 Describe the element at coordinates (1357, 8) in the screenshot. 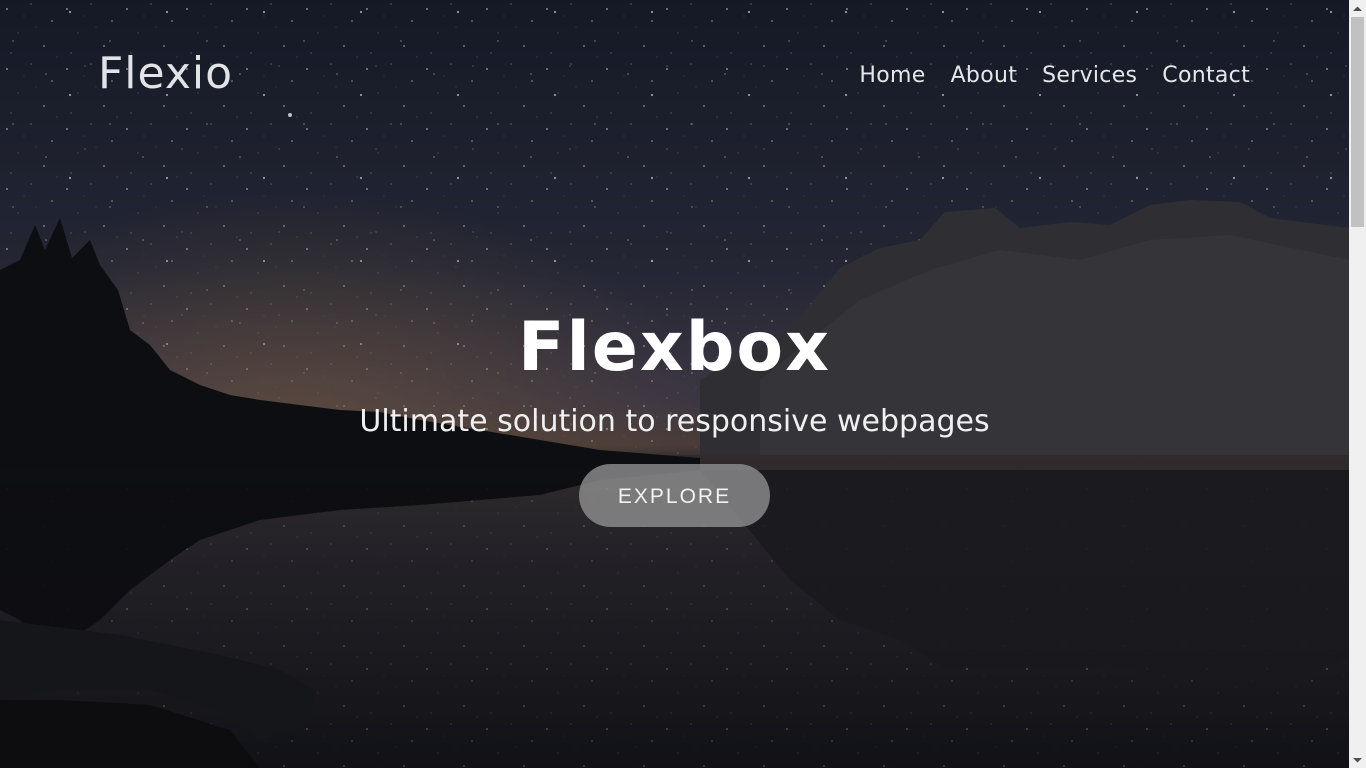

I see `scroll-up-arrow-icon` at that location.